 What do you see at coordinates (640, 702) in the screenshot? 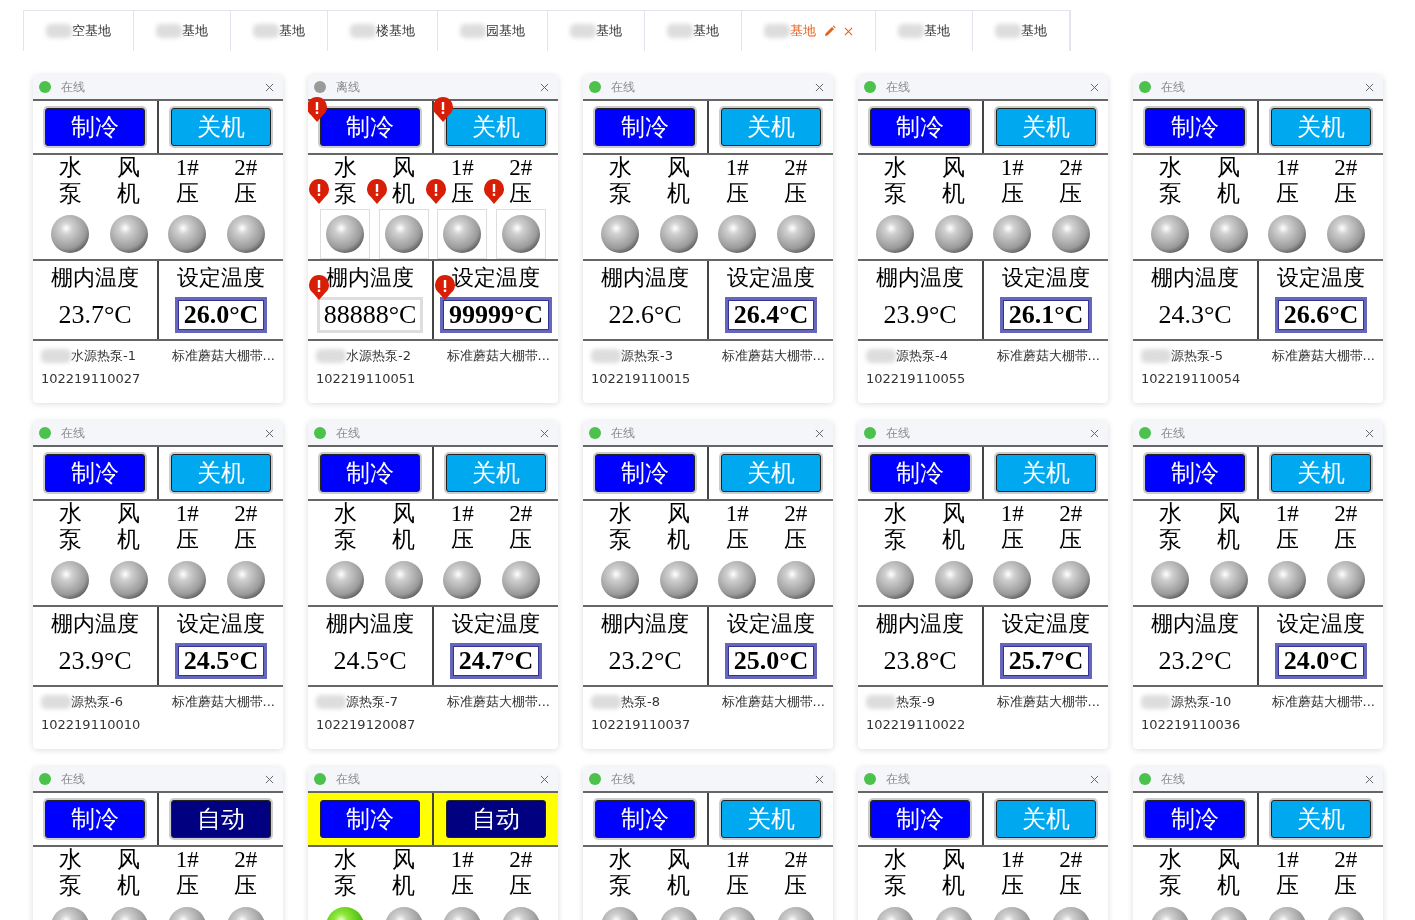
I see `device-name: 热泵-8` at bounding box center [640, 702].